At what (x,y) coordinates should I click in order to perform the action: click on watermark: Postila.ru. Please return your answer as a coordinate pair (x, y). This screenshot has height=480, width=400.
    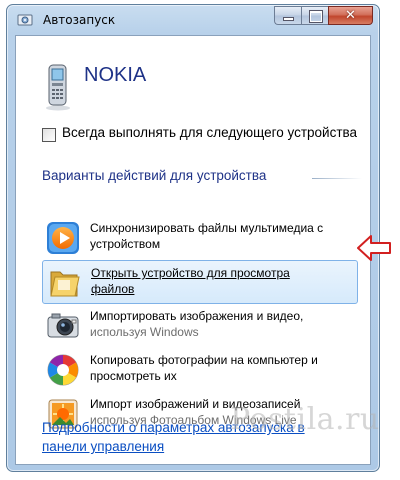
    Looking at the image, I should click on (305, 419).